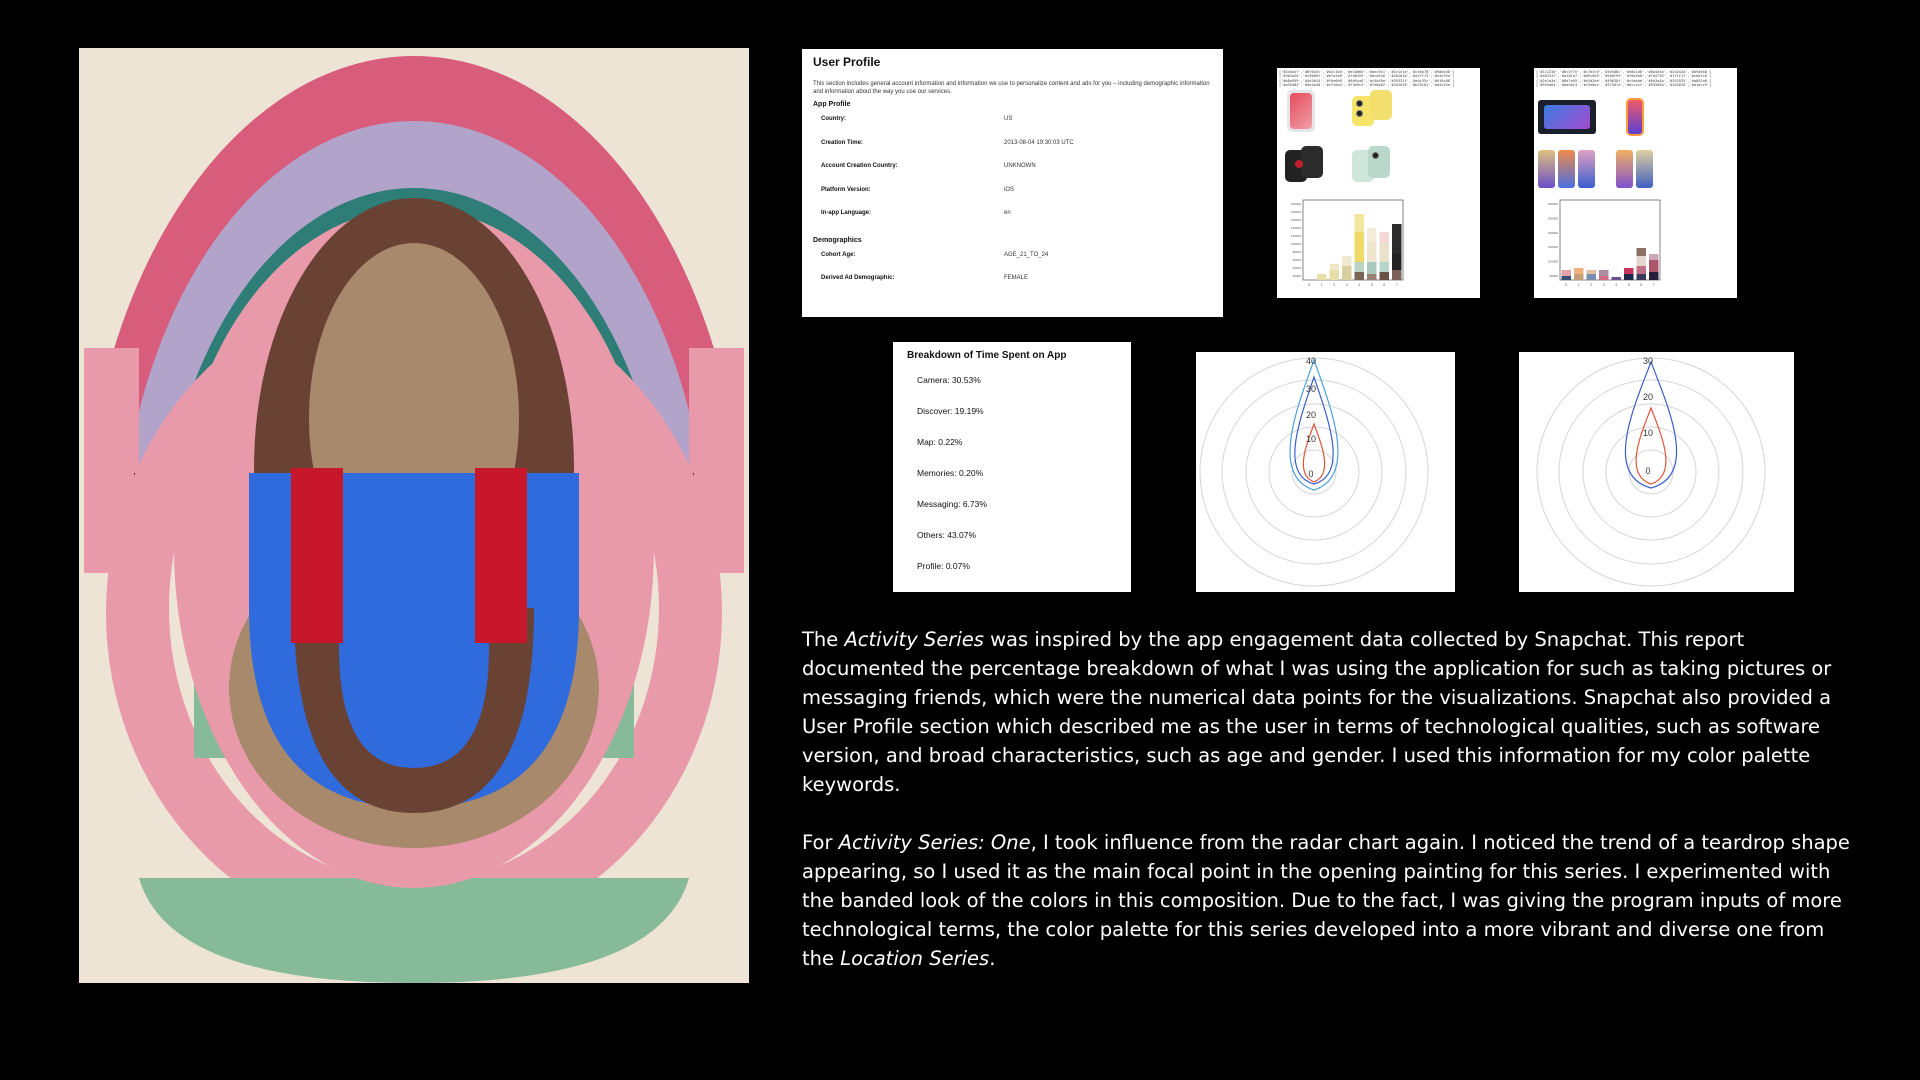  I want to click on devices-image, so click(1567, 117).